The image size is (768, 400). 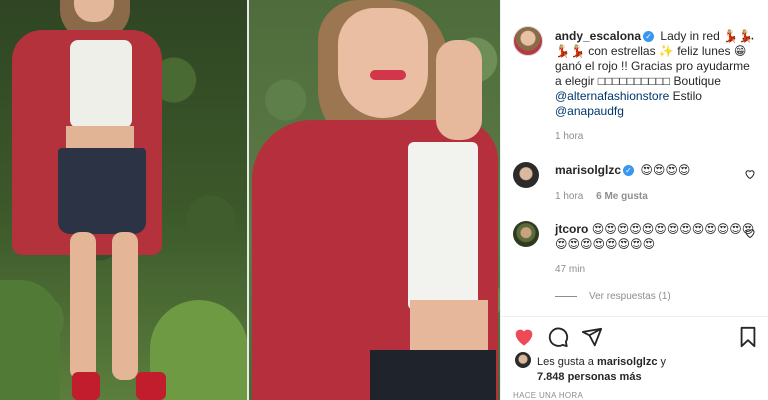 I want to click on liker-avatar, so click(x=523, y=360).